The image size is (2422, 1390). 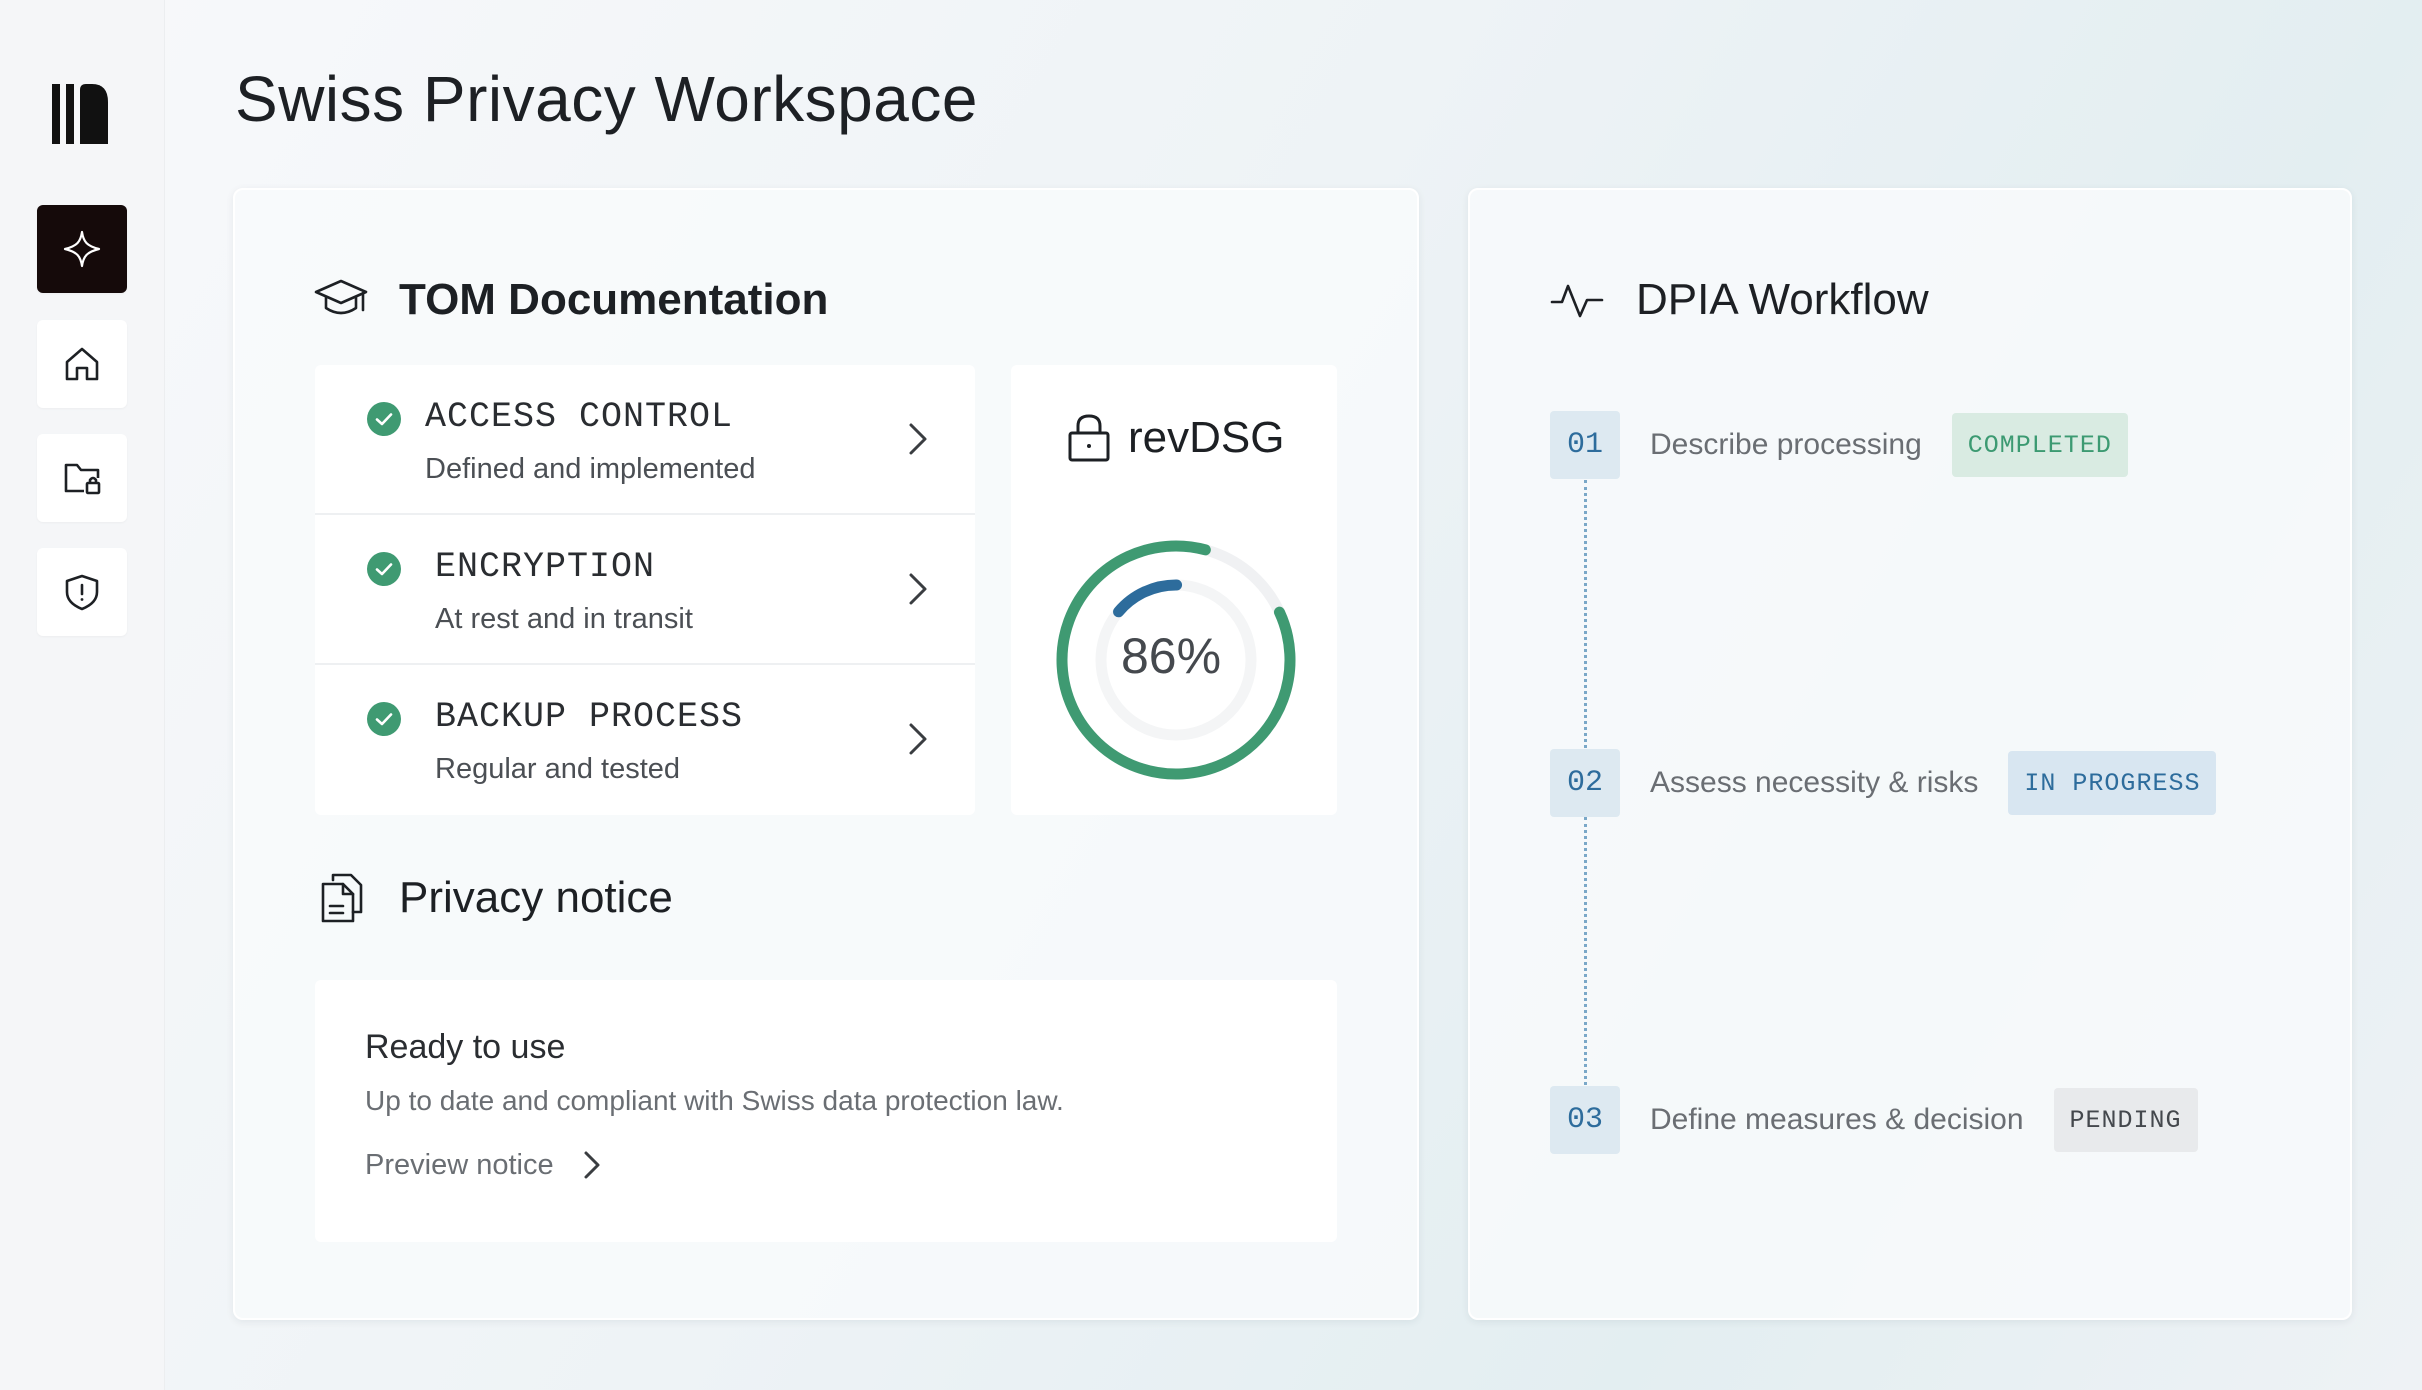 I want to click on tom-item-status: At rest and in transit, so click(x=564, y=619).